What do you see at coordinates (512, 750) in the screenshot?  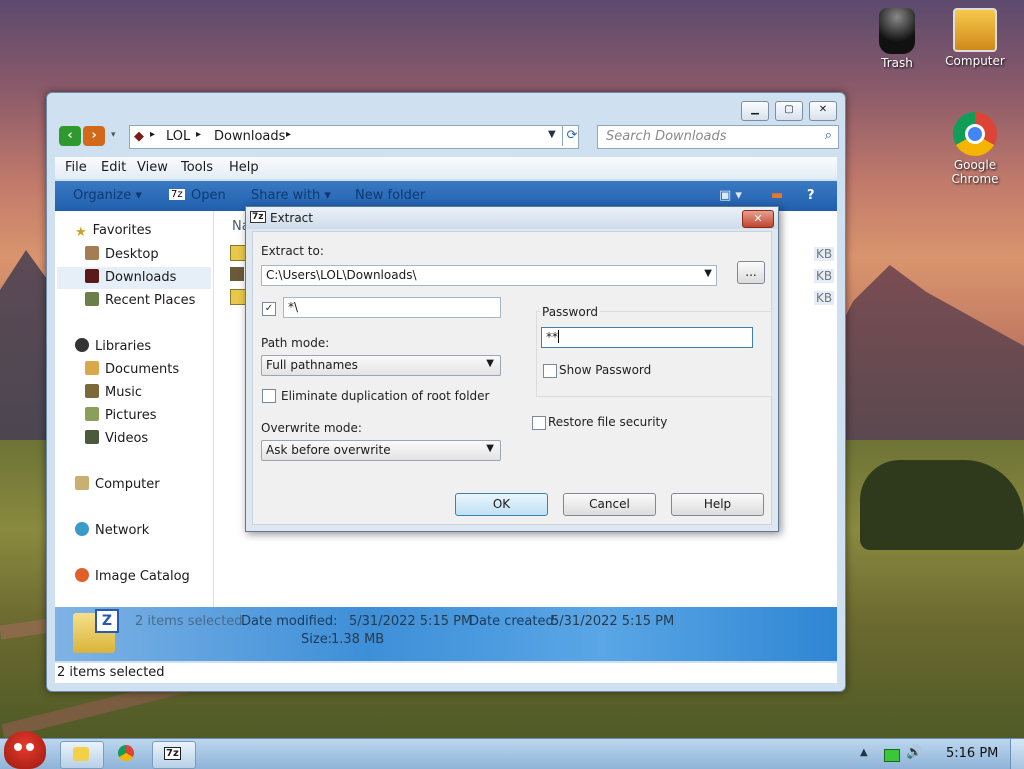 I see `taskbar: 7z ▲ 🔊 5:16 PM` at bounding box center [512, 750].